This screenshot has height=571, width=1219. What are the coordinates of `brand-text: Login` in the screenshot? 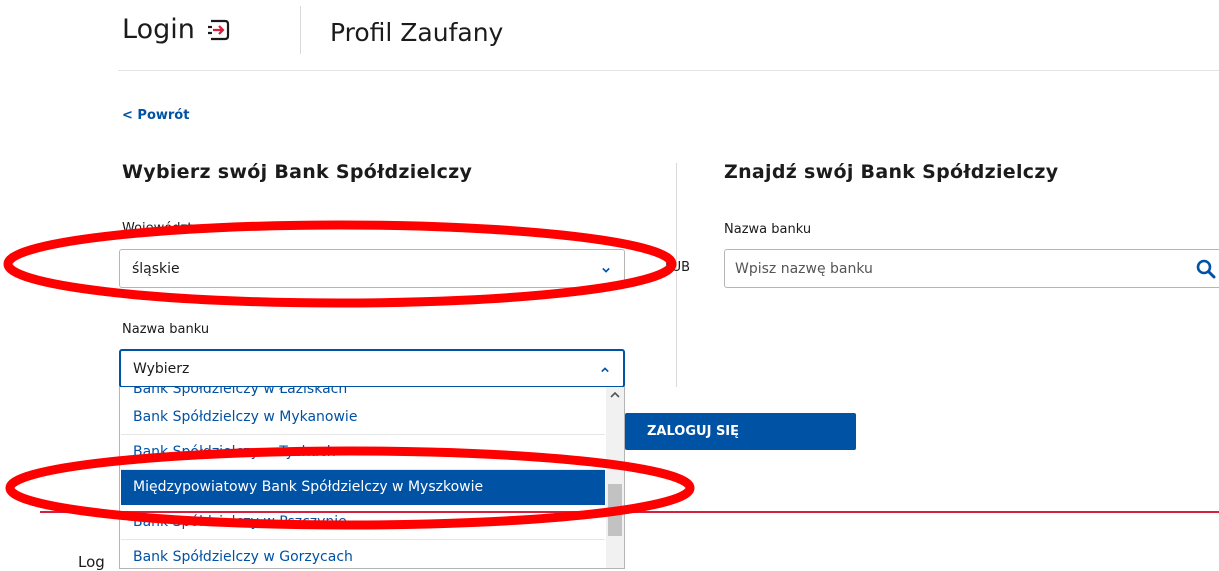 It's located at (158, 29).